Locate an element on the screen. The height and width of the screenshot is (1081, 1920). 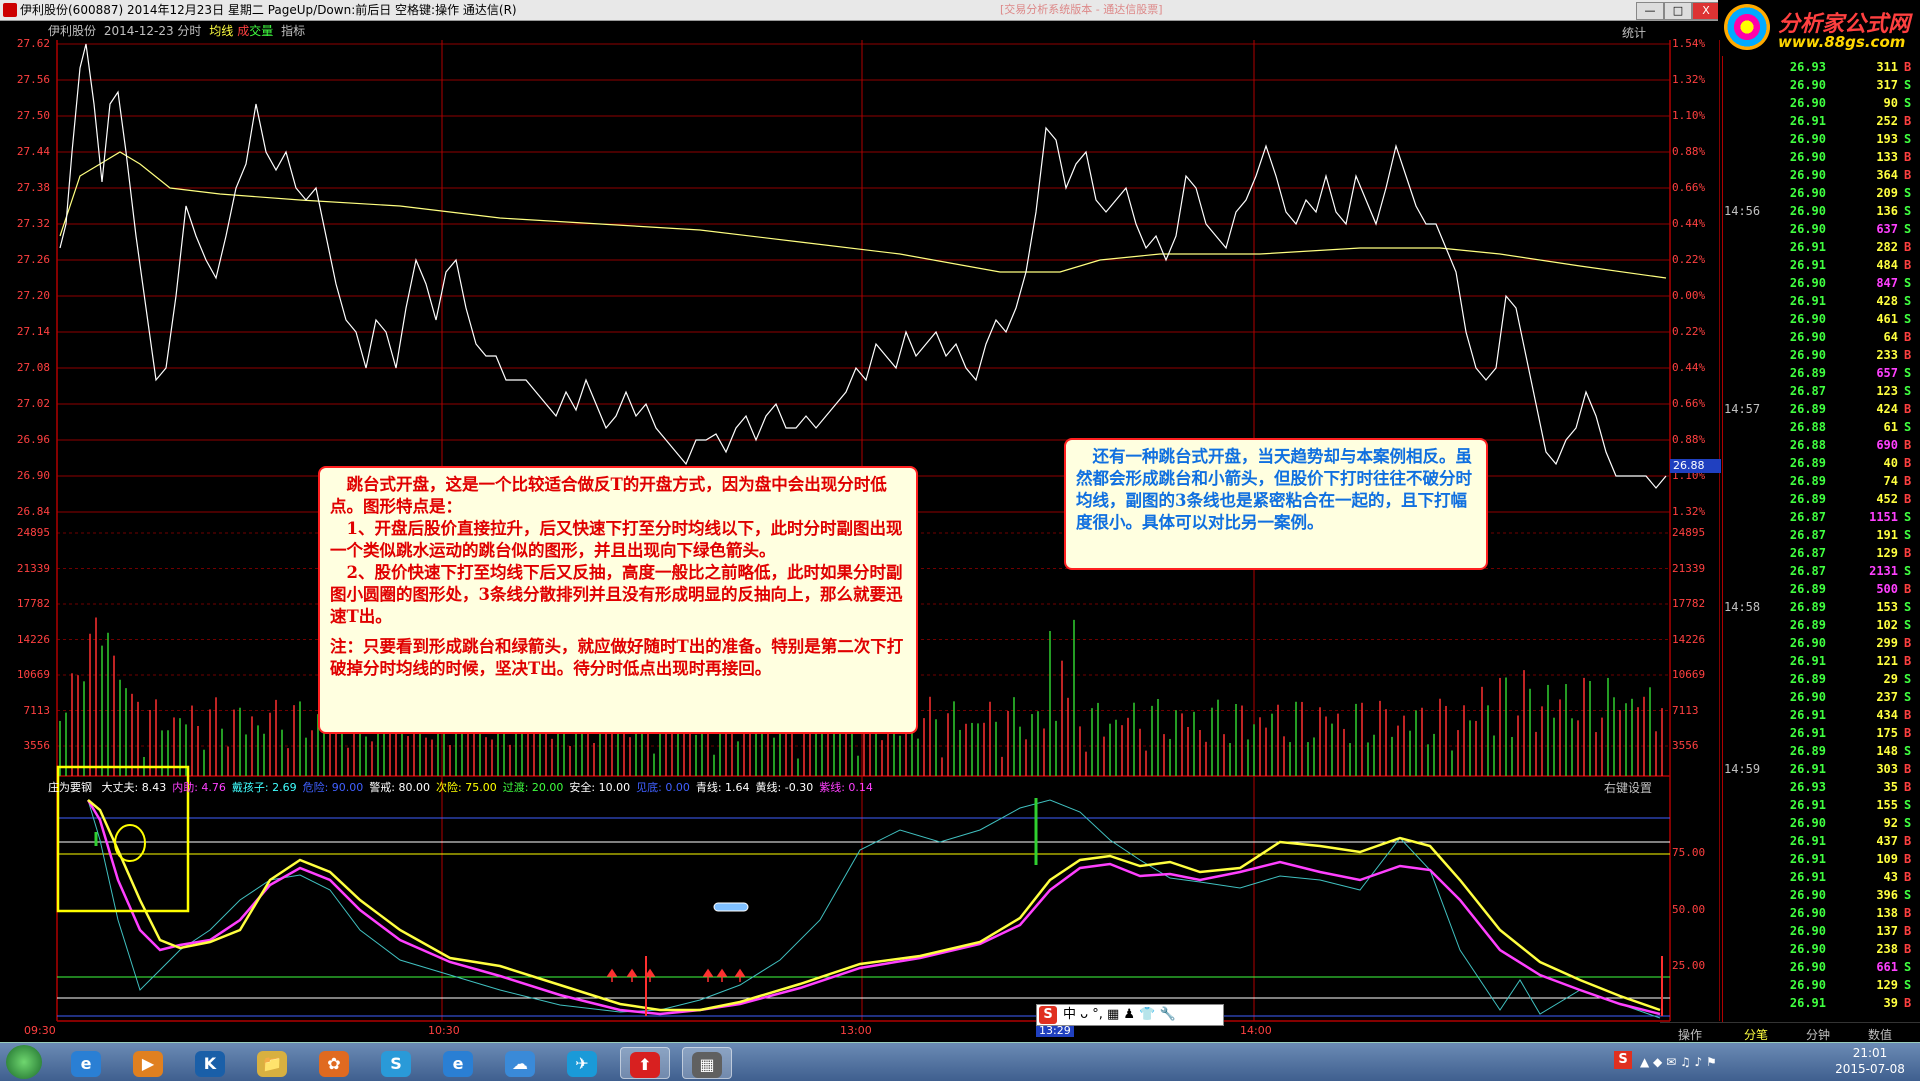
tick-row: 26.91 39 B is located at coordinates (1821, 1005).